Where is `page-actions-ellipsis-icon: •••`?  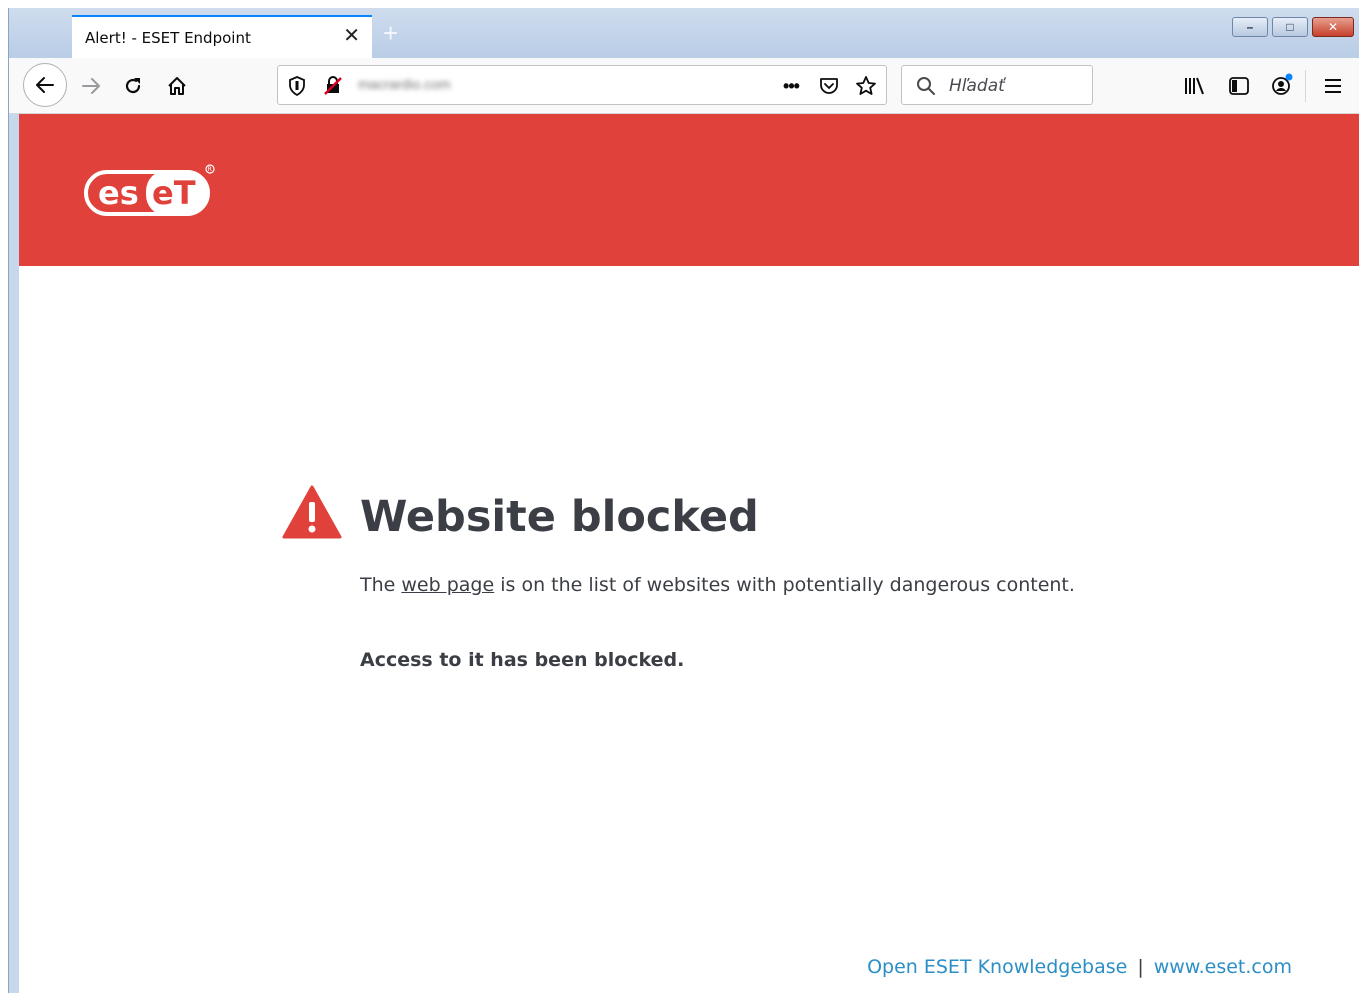 page-actions-ellipsis-icon: ••• is located at coordinates (791, 86).